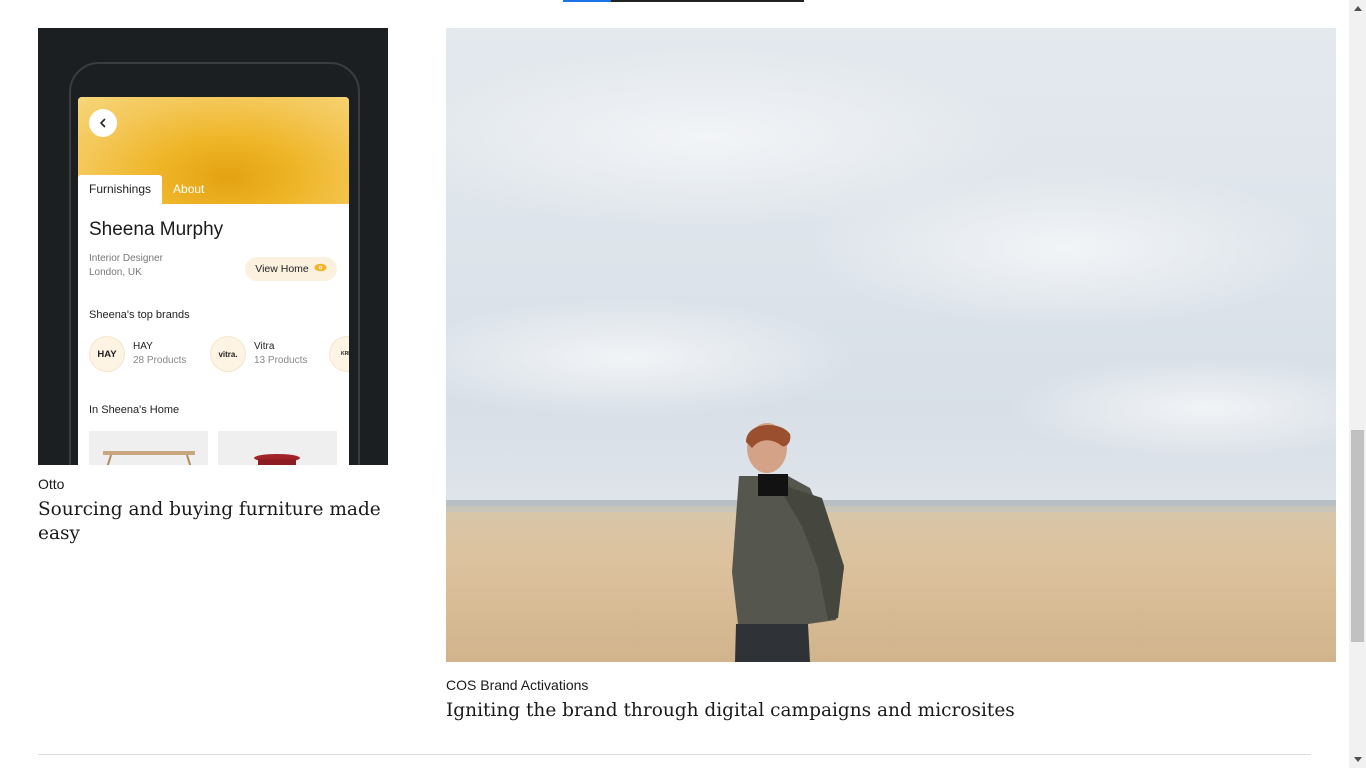  What do you see at coordinates (1357, 384) in the screenshot?
I see `vertical-scrollbar` at bounding box center [1357, 384].